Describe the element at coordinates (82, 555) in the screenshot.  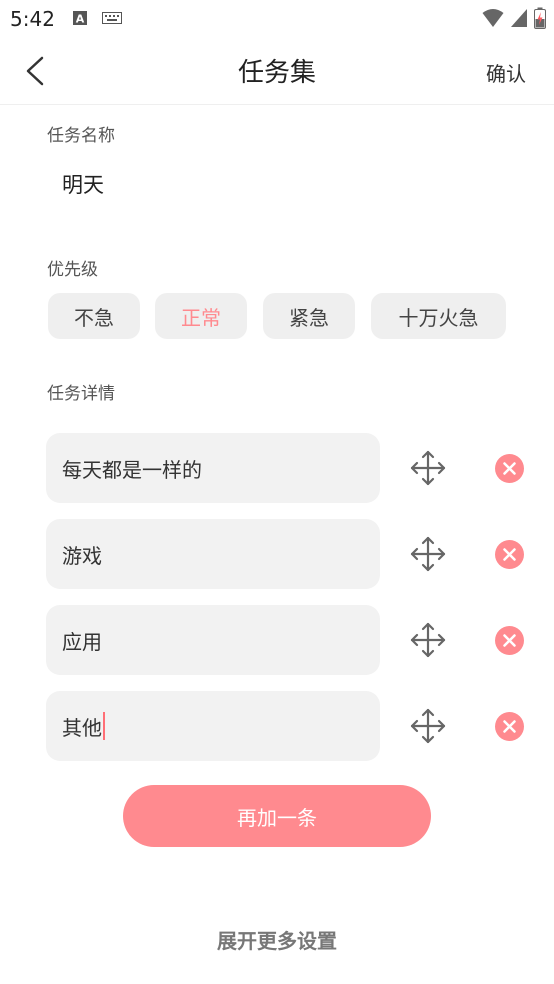
I see `detail-text: 游戏` at that location.